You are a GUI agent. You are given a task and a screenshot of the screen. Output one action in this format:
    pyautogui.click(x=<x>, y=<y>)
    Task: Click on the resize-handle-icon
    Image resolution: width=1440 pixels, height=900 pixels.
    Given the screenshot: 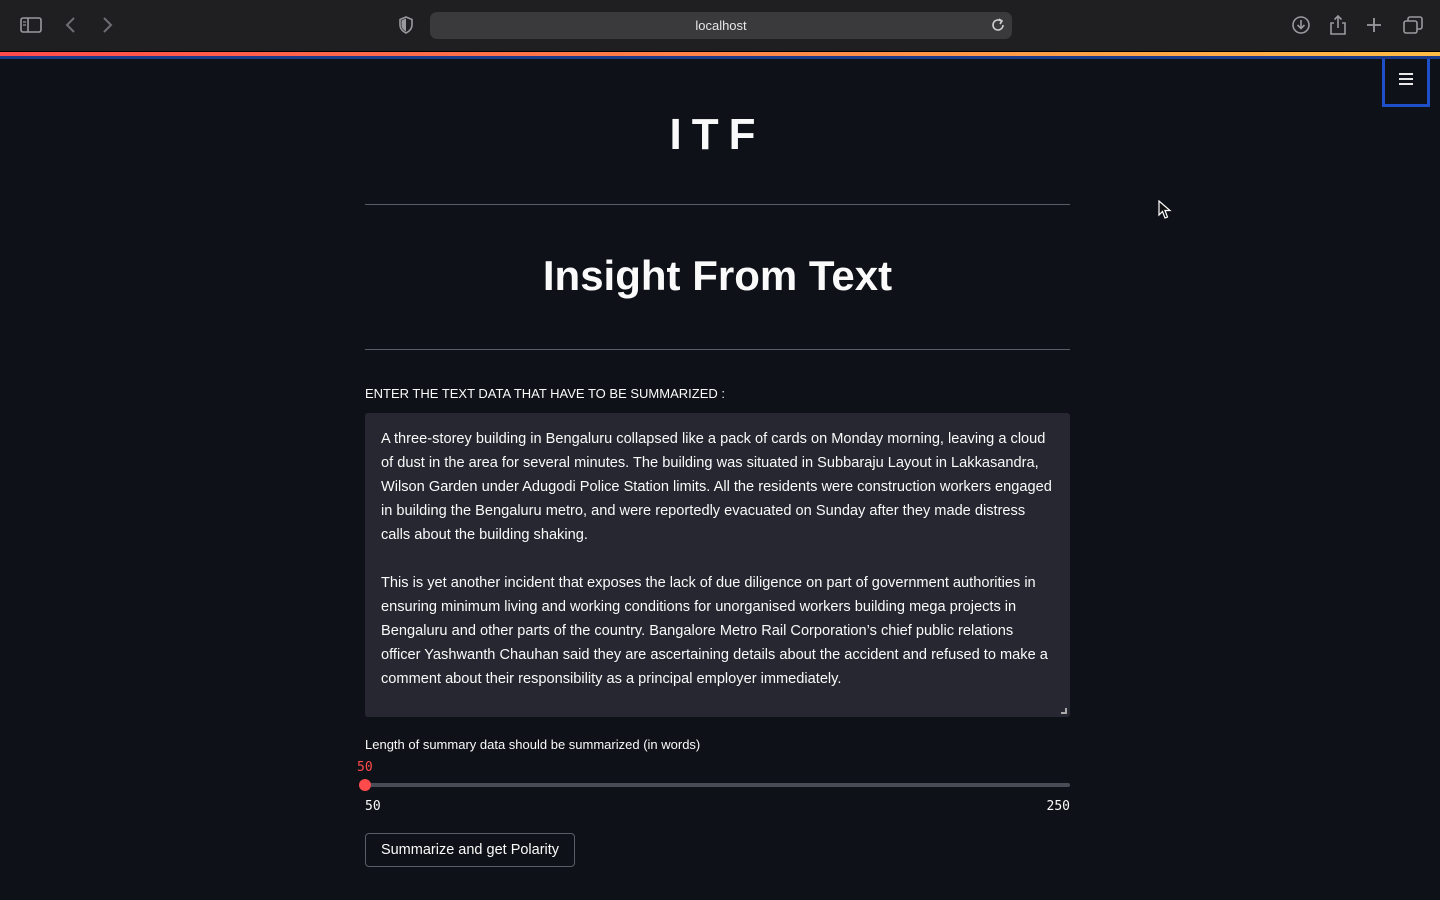 What is the action you would take?
    pyautogui.click(x=1064, y=711)
    